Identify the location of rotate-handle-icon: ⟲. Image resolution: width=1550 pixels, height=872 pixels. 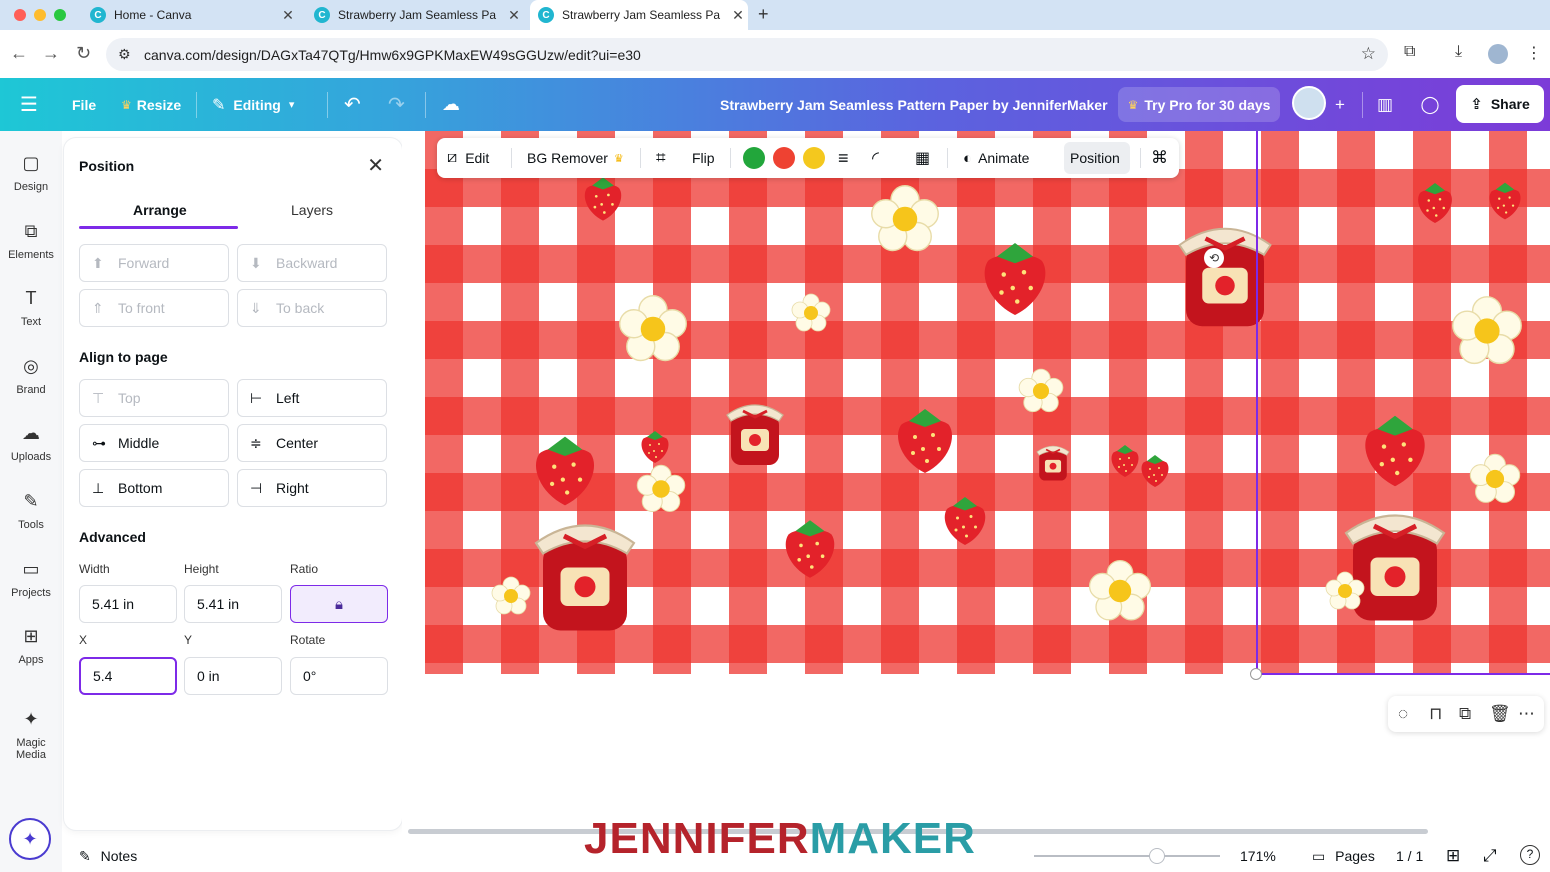
(1214, 258).